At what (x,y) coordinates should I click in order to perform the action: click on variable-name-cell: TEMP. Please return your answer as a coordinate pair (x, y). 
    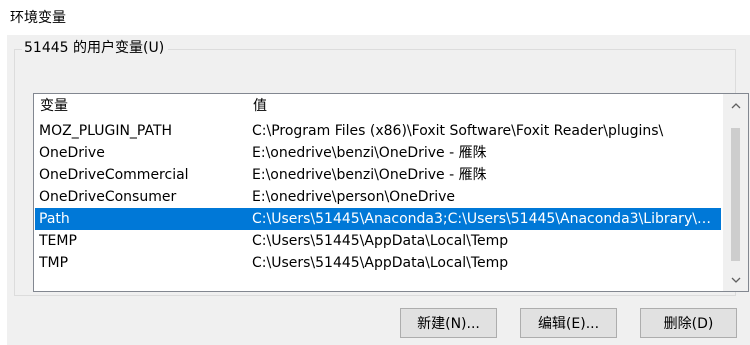
    Looking at the image, I should click on (58, 241).